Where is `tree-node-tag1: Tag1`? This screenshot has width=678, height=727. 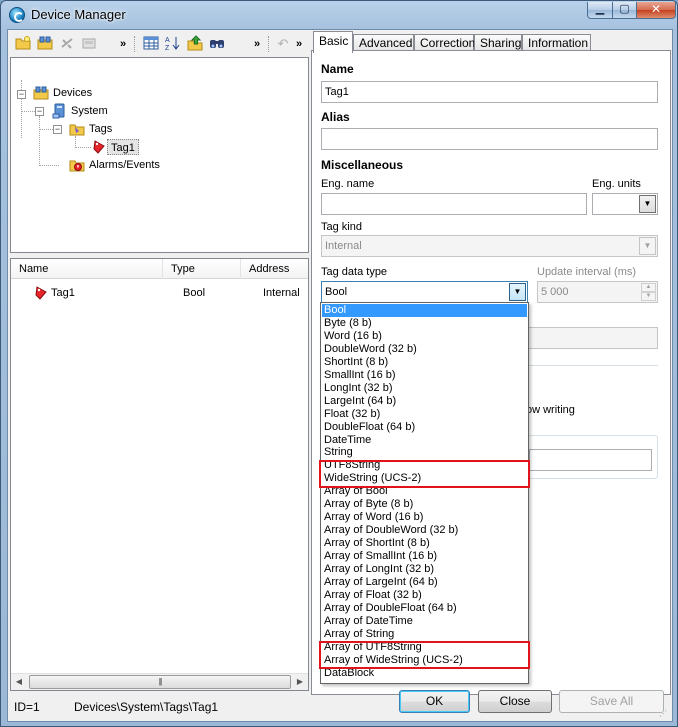 tree-node-tag1: Tag1 is located at coordinates (123, 147).